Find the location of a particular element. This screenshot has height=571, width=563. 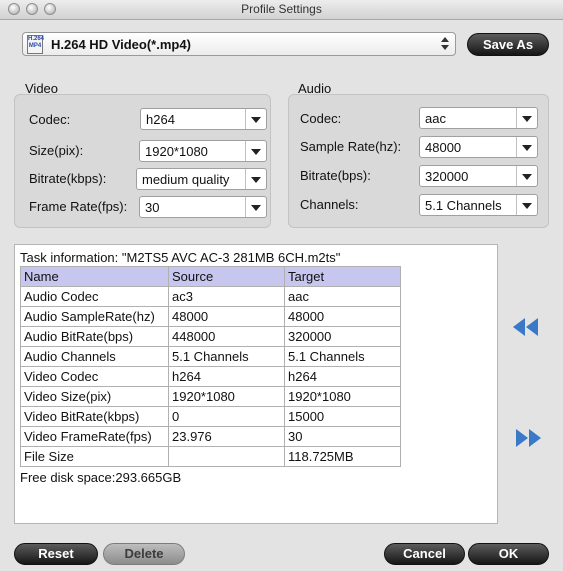

cell-source: ac3 is located at coordinates (226, 296).